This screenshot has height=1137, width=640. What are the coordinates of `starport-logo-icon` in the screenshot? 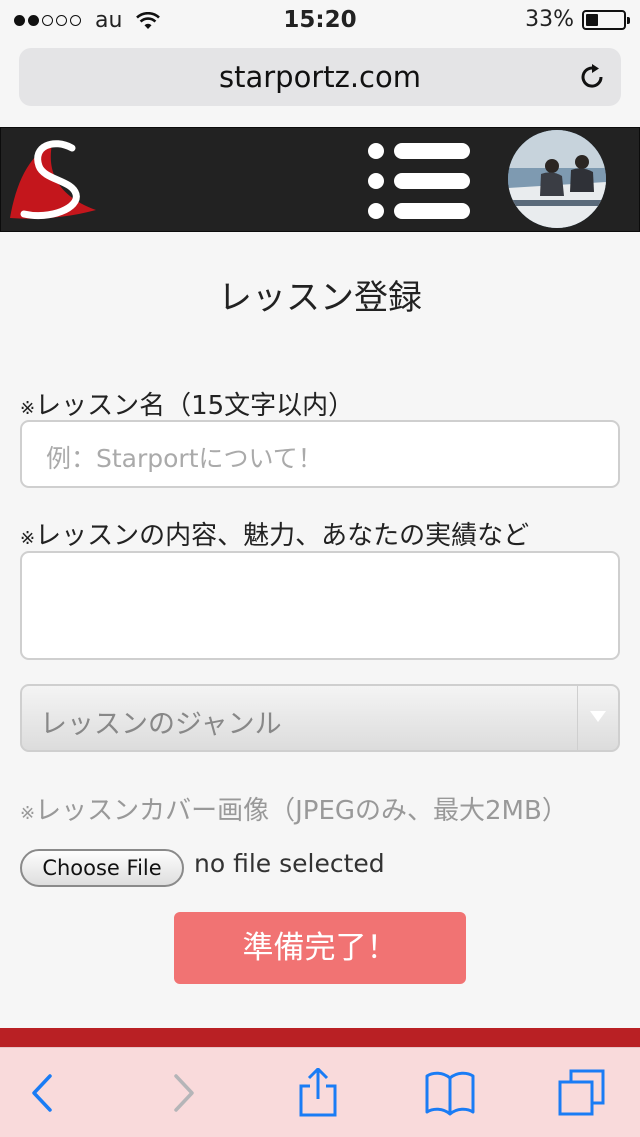 It's located at (51, 179).